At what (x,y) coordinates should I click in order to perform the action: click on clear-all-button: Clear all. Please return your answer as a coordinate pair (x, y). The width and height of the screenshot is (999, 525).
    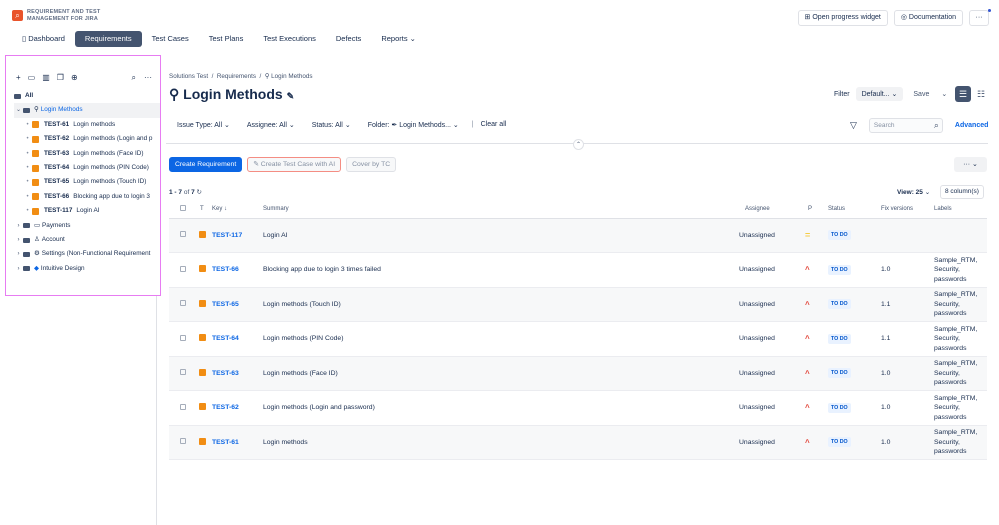
    Looking at the image, I should click on (494, 125).